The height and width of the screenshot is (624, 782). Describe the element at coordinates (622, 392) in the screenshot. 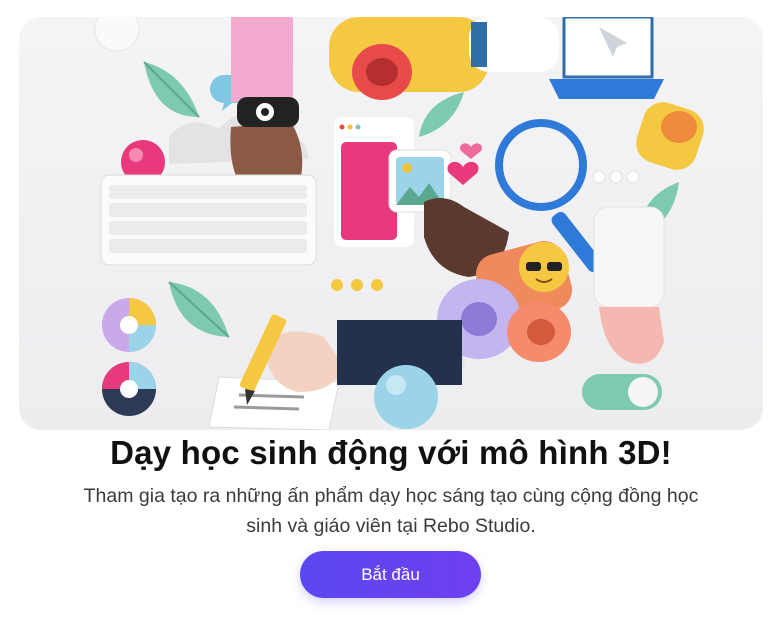

I see `toggle-icon` at that location.